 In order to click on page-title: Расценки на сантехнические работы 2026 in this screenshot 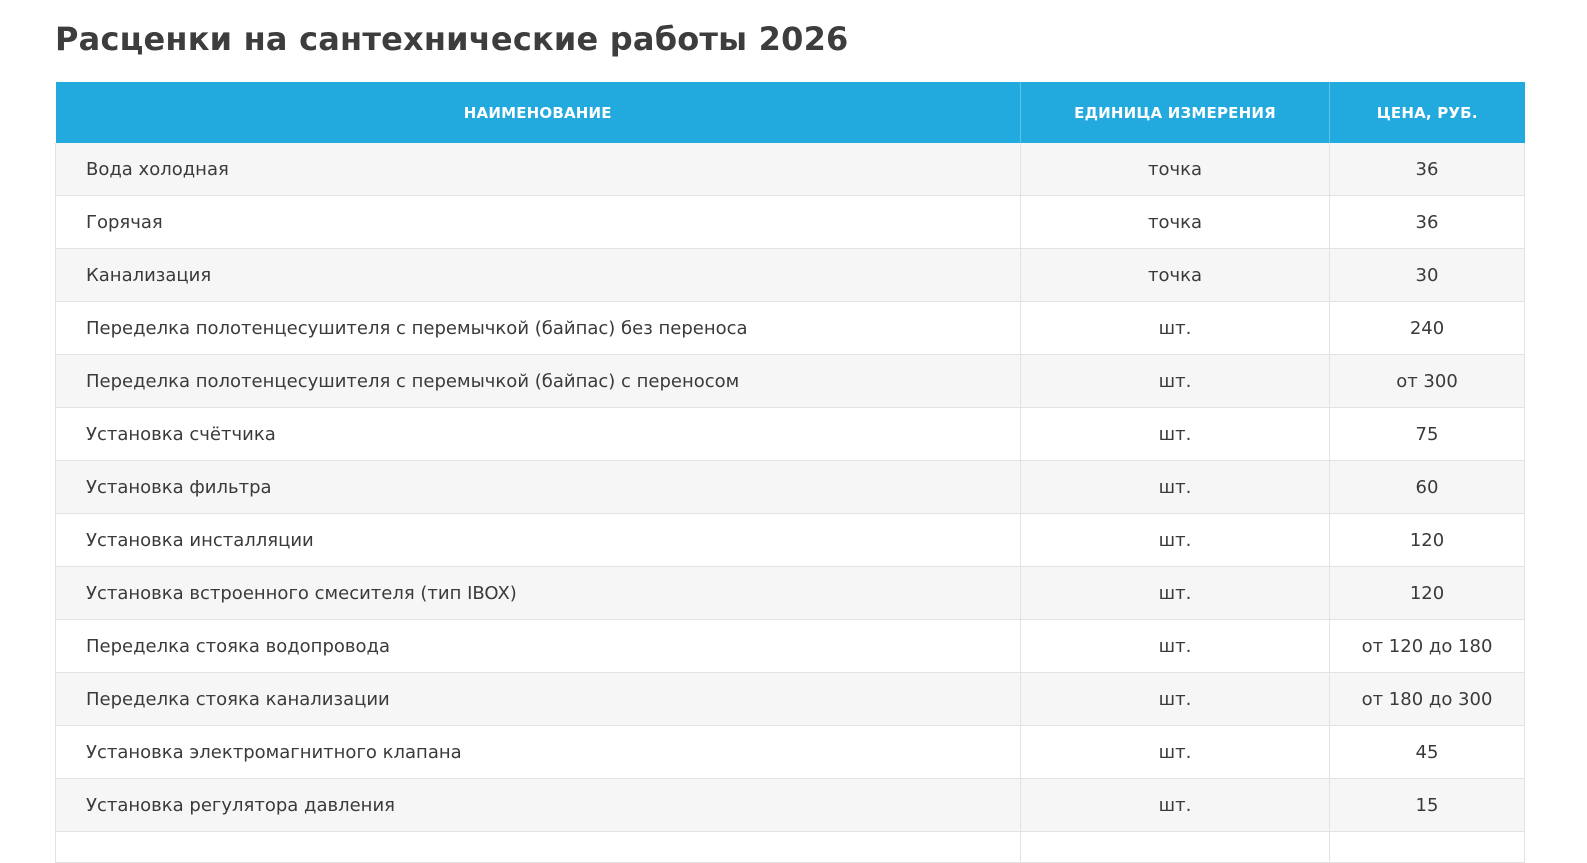, I will do `click(452, 39)`.